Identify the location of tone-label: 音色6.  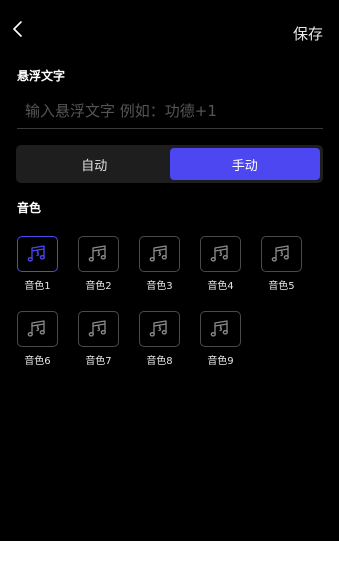
(37, 361).